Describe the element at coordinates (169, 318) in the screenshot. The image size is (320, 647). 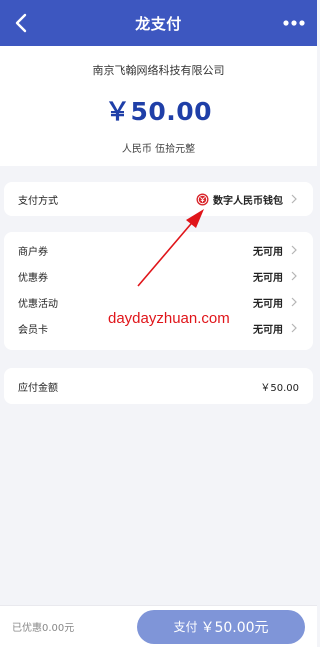
I see `watermark-text: daydayzhuan.com` at that location.